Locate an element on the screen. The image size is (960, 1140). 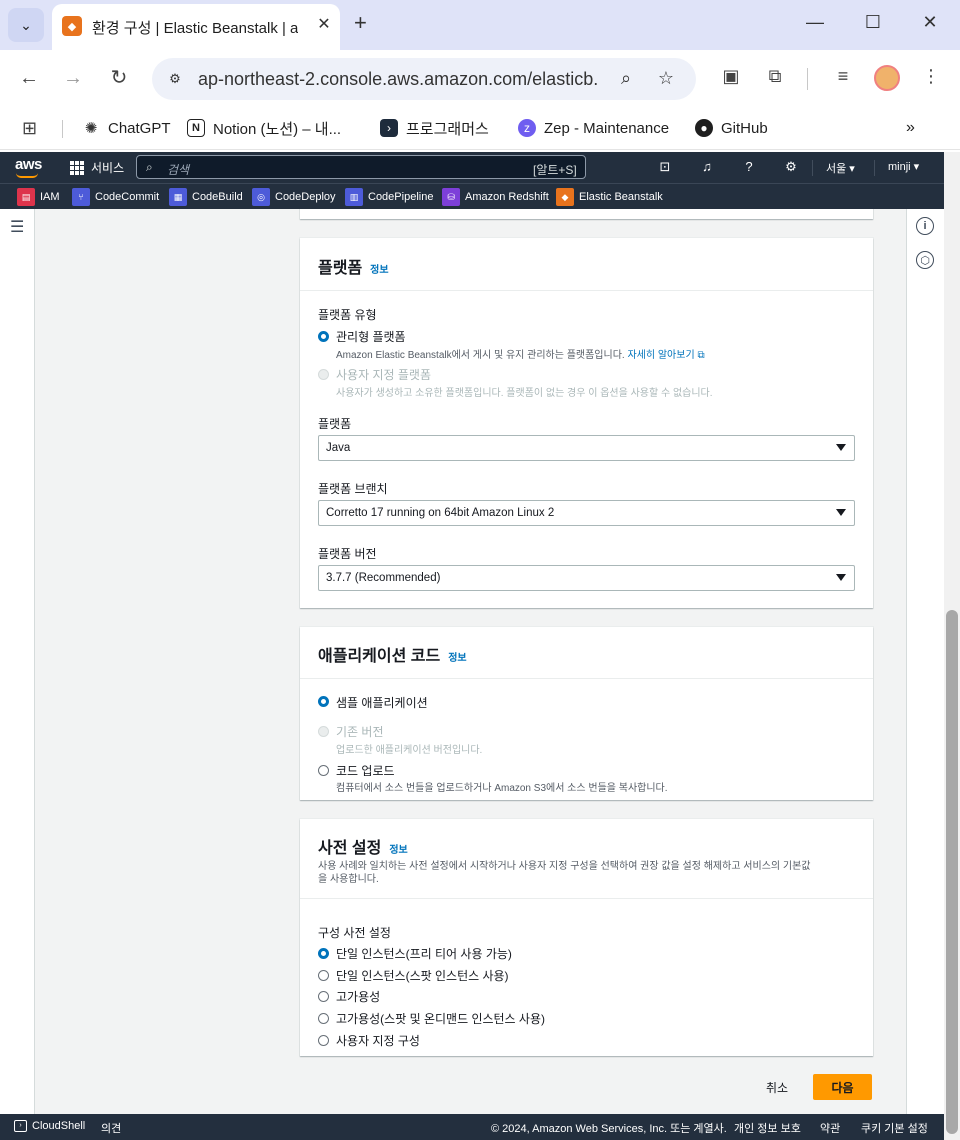
bookmark-zep: z Zep - Maintenance is located at coordinates (593, 128).